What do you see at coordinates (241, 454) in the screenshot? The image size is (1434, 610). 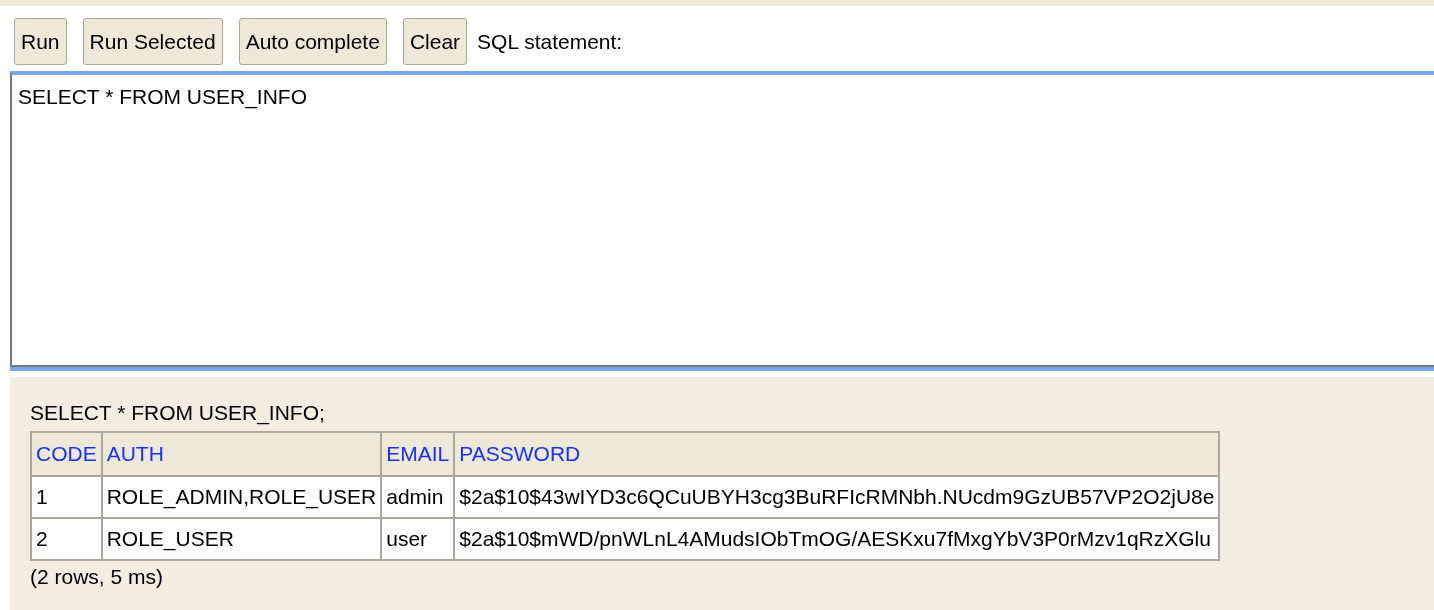 I see `column-header-link: AUTH` at bounding box center [241, 454].